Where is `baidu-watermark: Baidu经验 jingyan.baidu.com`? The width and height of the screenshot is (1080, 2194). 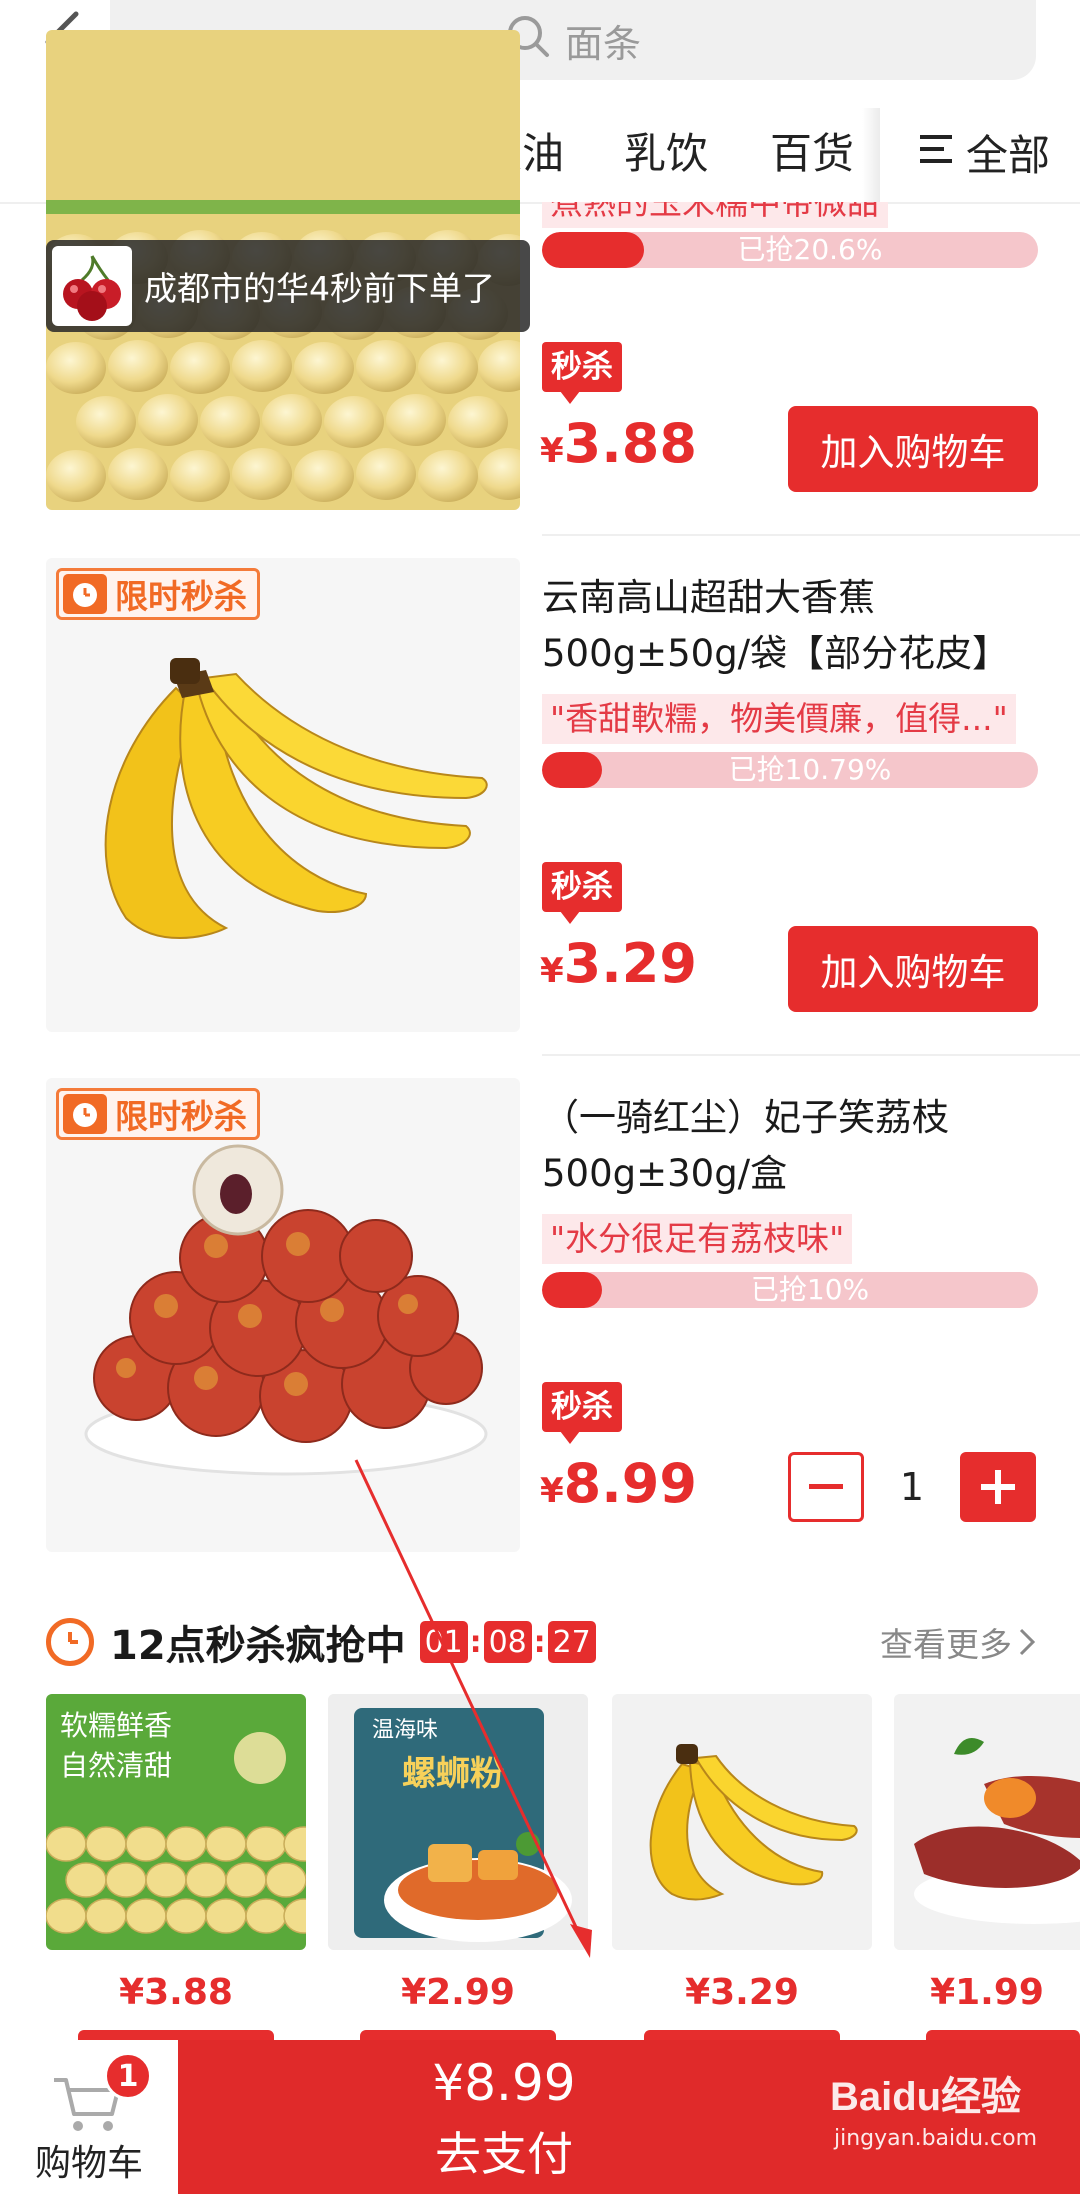 baidu-watermark: Baidu经验 jingyan.baidu.com is located at coordinates (945, 2119).